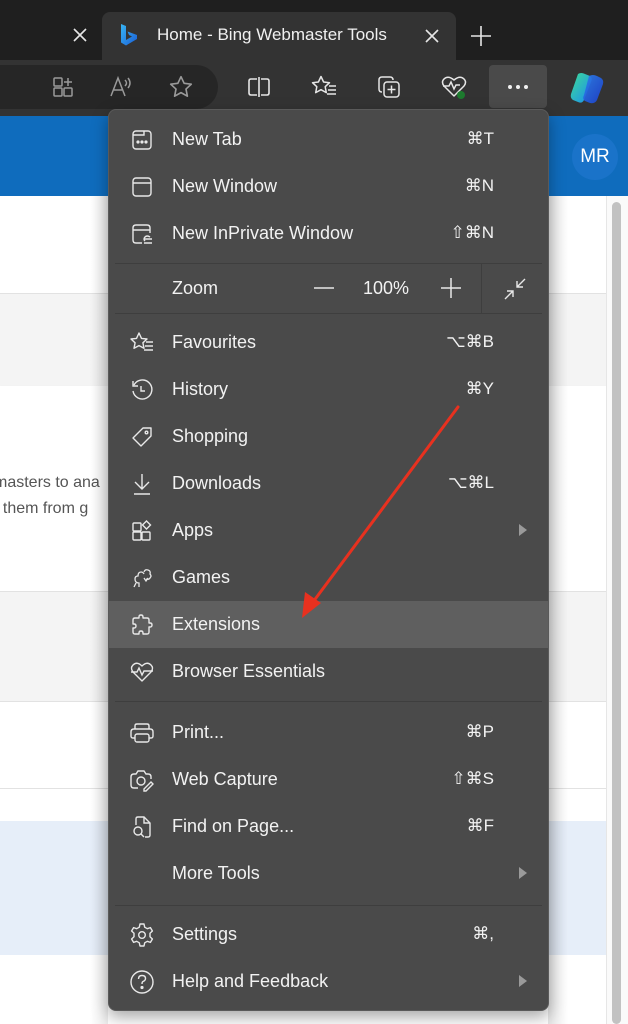  Describe the element at coordinates (483, 933) in the screenshot. I see `menu-item-shortcut: ⌘,` at that location.